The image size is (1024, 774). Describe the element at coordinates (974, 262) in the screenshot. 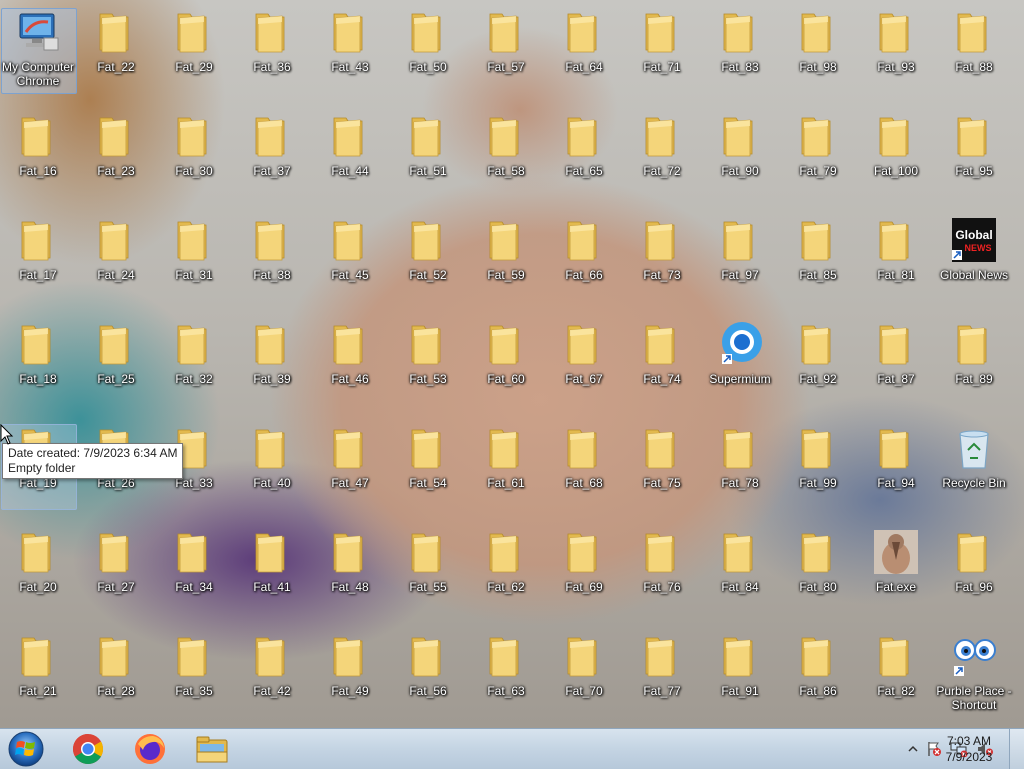

I see `desktop-icon-global-news: Global NEWS Global News` at that location.